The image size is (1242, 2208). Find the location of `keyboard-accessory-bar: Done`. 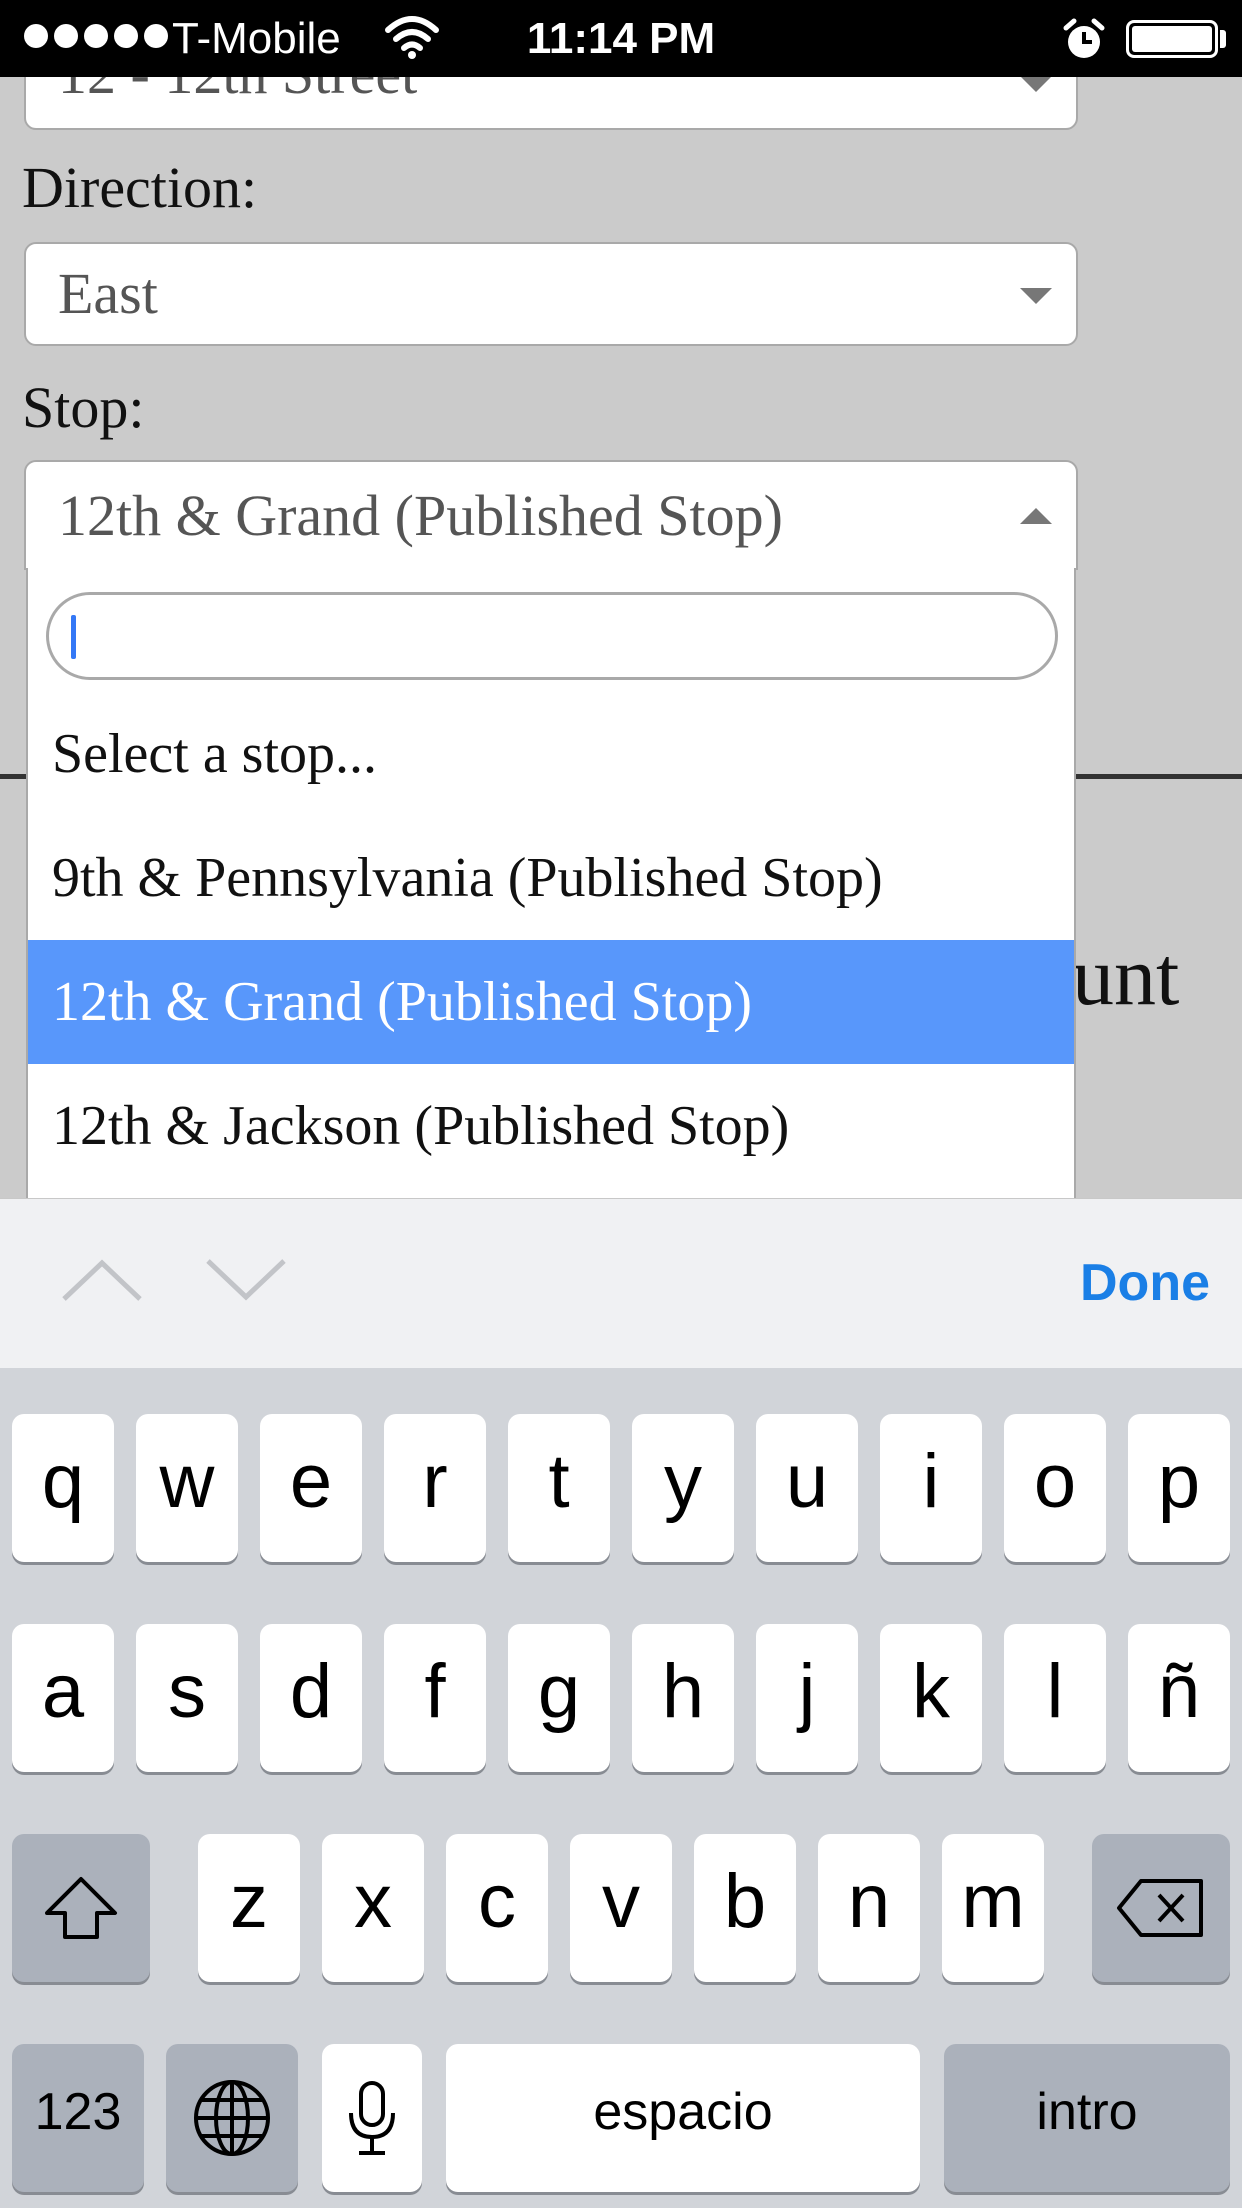

keyboard-accessory-bar: Done is located at coordinates (621, 1283).